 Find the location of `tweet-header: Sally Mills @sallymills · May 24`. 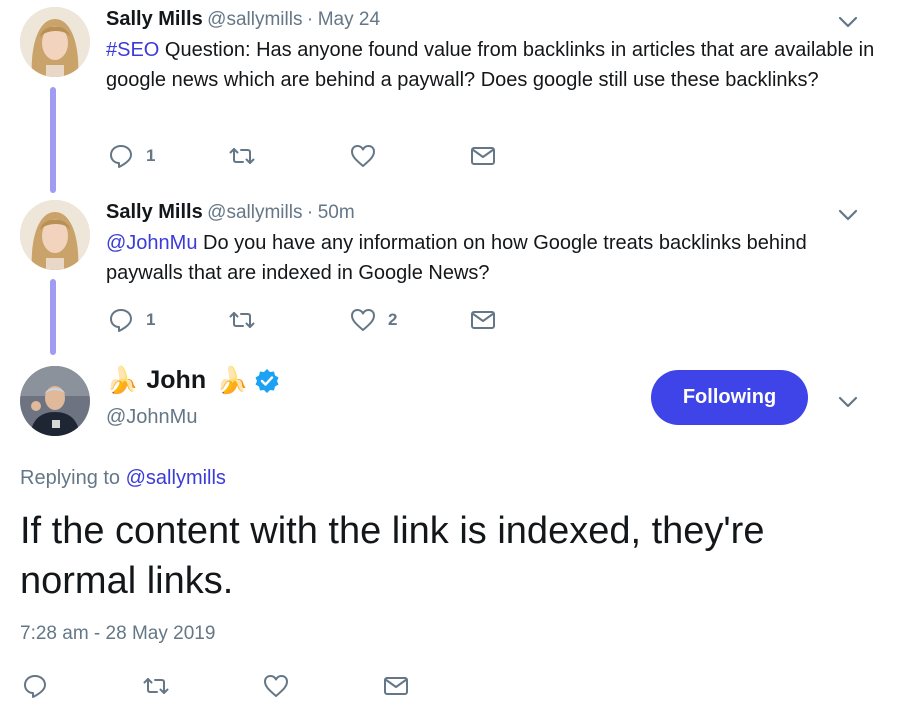

tweet-header: Sally Mills @sallymills · May 24 is located at coordinates (243, 19).